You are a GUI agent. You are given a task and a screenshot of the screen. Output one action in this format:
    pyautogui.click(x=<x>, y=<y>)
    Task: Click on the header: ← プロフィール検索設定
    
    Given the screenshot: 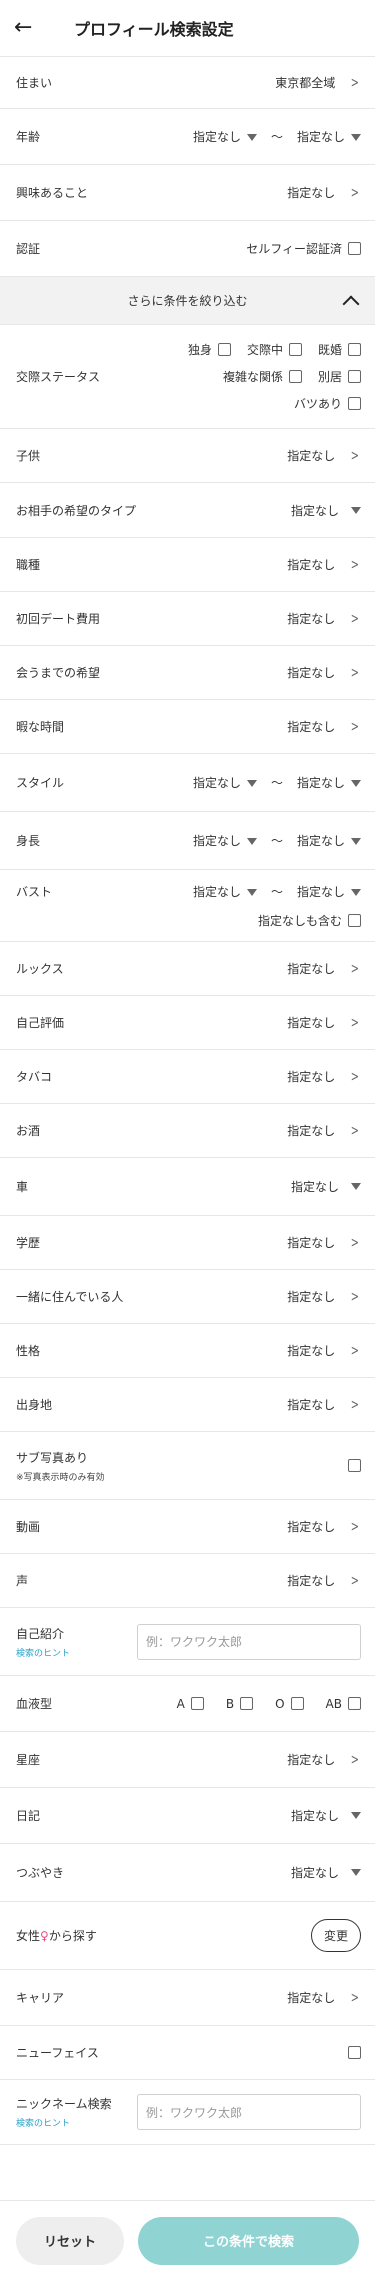 What is the action you would take?
    pyautogui.click(x=187, y=28)
    